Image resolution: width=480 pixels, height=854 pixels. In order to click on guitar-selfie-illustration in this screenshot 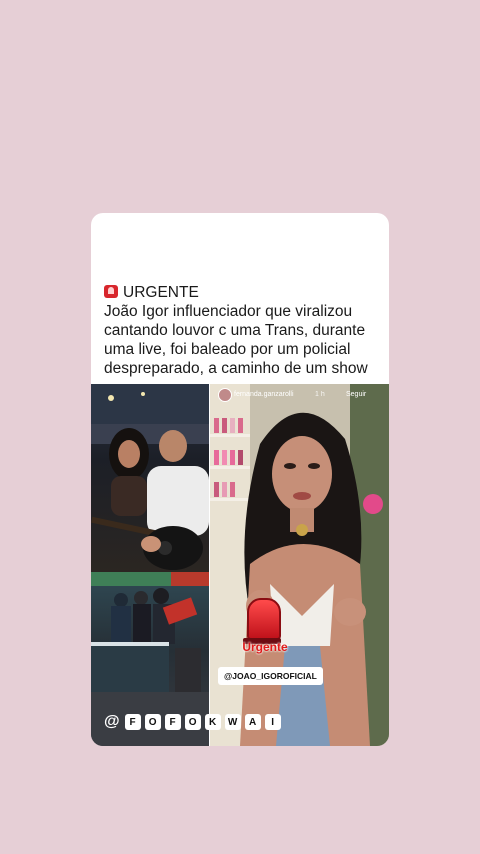, I will do `click(150, 477)`.